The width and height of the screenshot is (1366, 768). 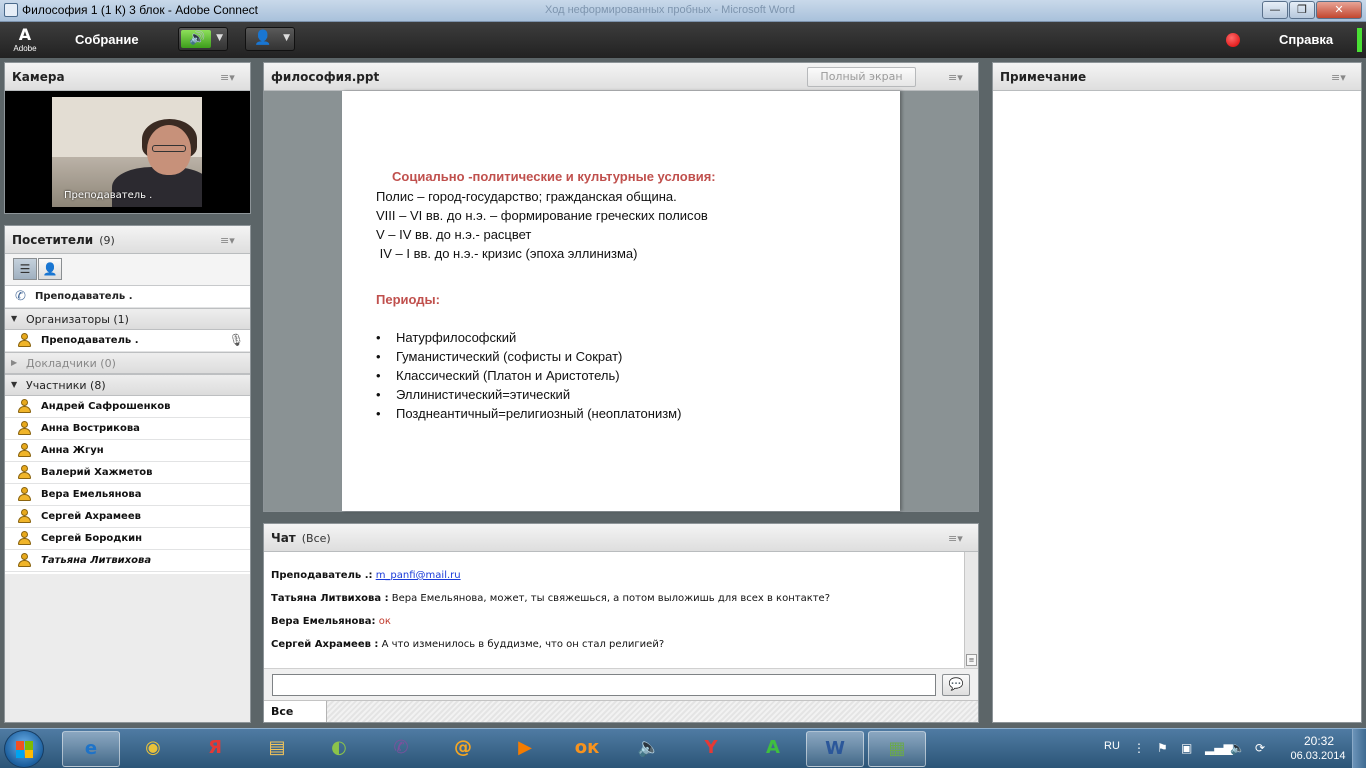 What do you see at coordinates (1275, 10) in the screenshot?
I see `minimize-button: —` at bounding box center [1275, 10].